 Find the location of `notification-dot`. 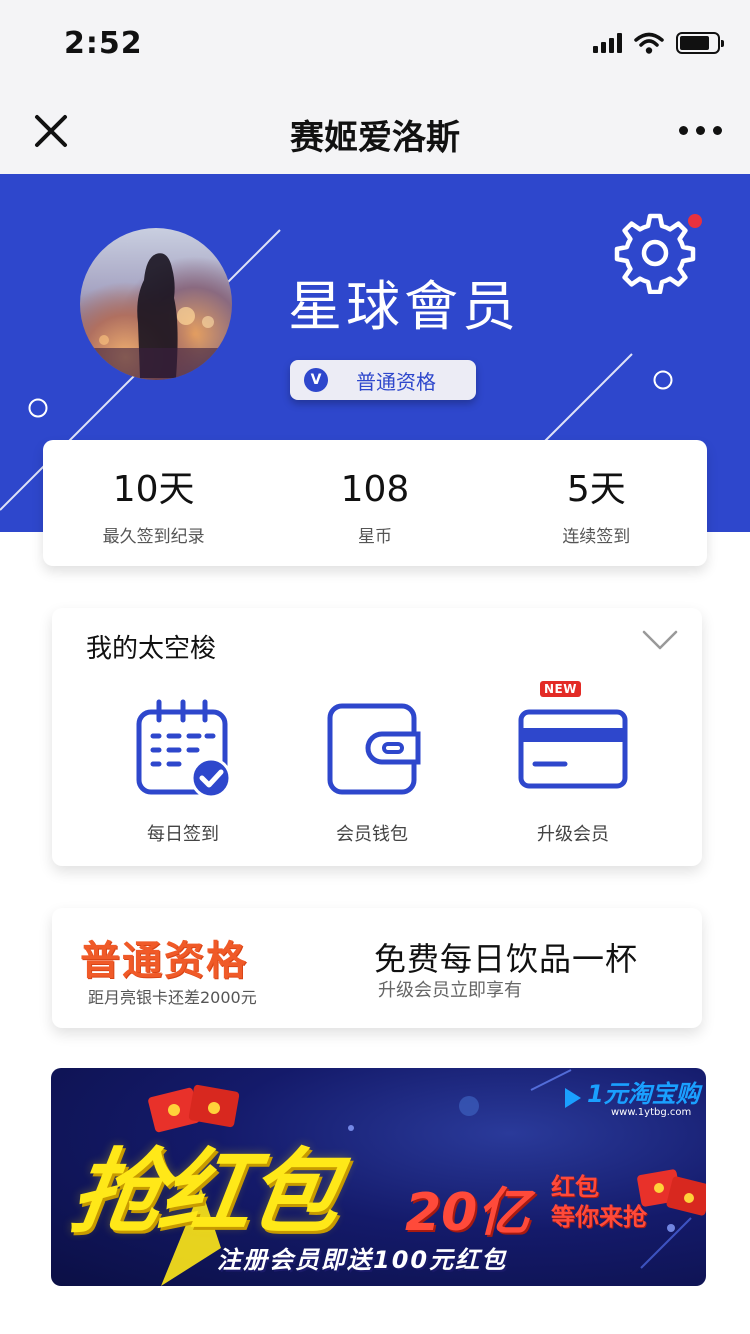

notification-dot is located at coordinates (695, 221).